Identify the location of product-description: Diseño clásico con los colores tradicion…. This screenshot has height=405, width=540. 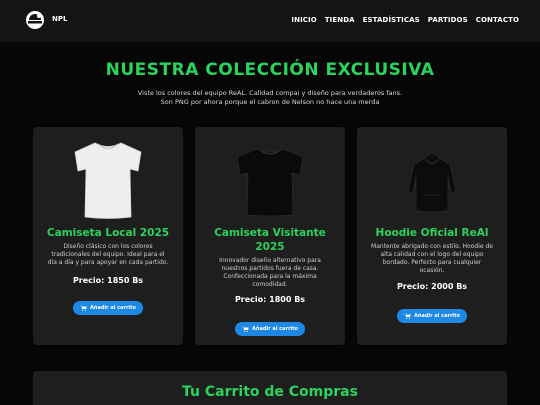
(108, 254).